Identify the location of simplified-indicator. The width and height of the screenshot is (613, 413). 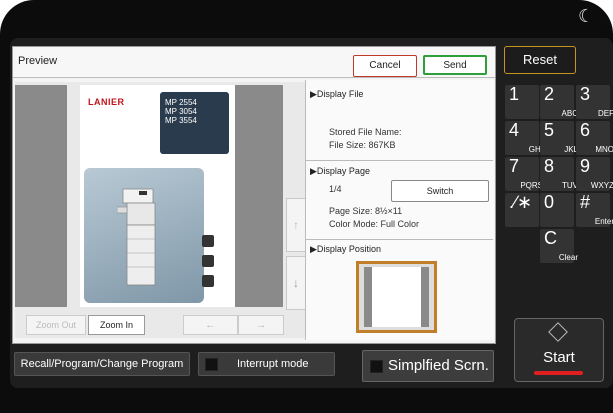
(376, 366).